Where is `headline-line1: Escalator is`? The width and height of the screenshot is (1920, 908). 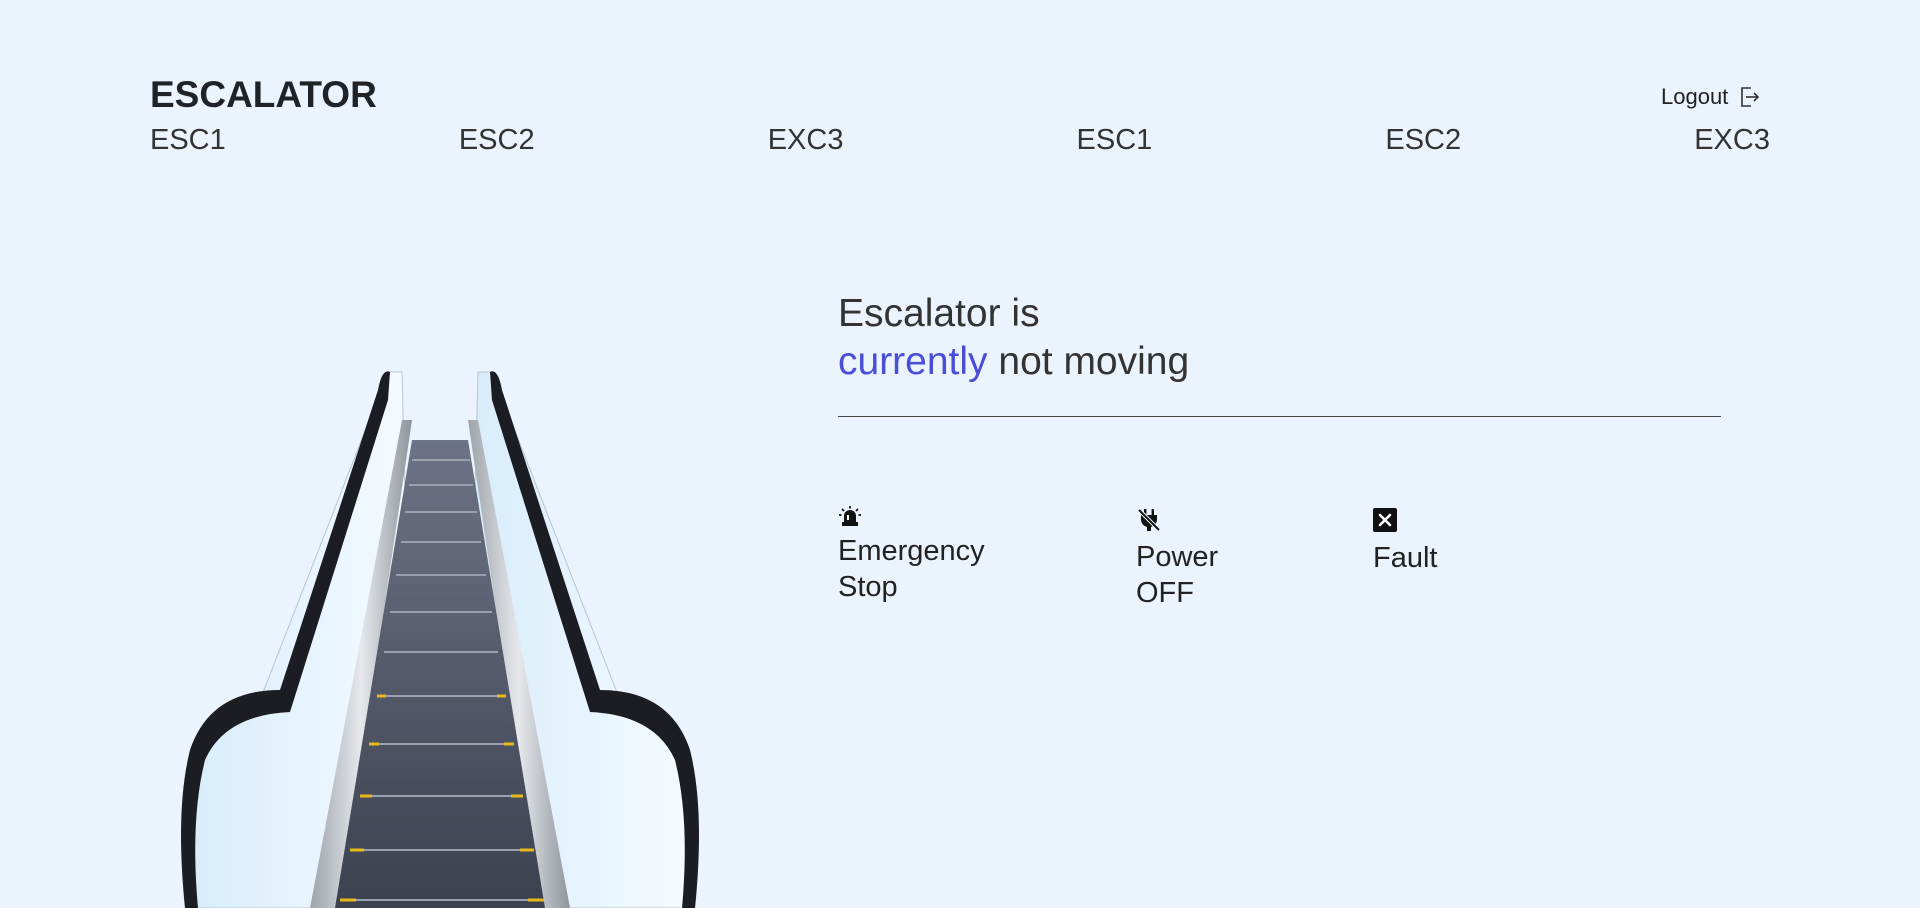
headline-line1: Escalator is is located at coordinates (939, 313).